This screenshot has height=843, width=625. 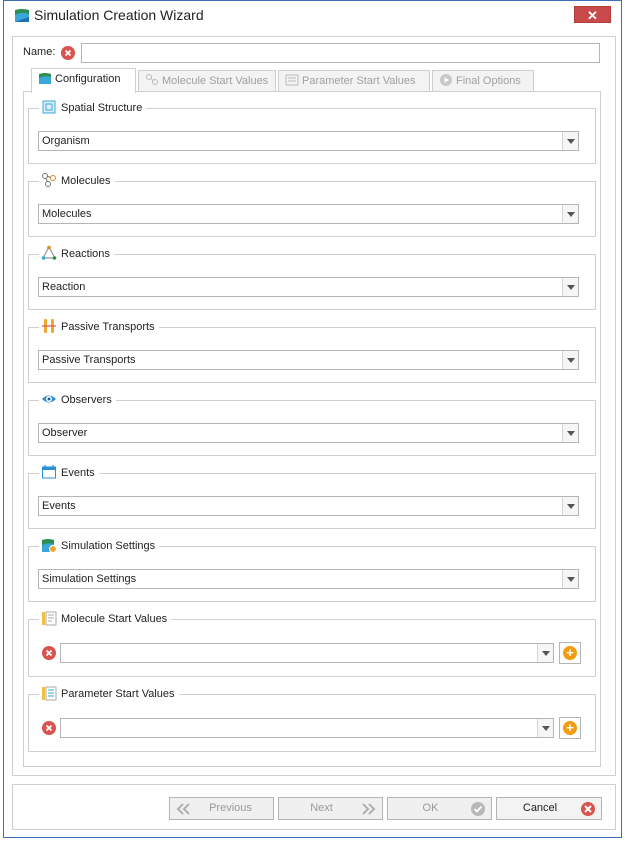 I want to click on final-options-icon, so click(x=446, y=80).